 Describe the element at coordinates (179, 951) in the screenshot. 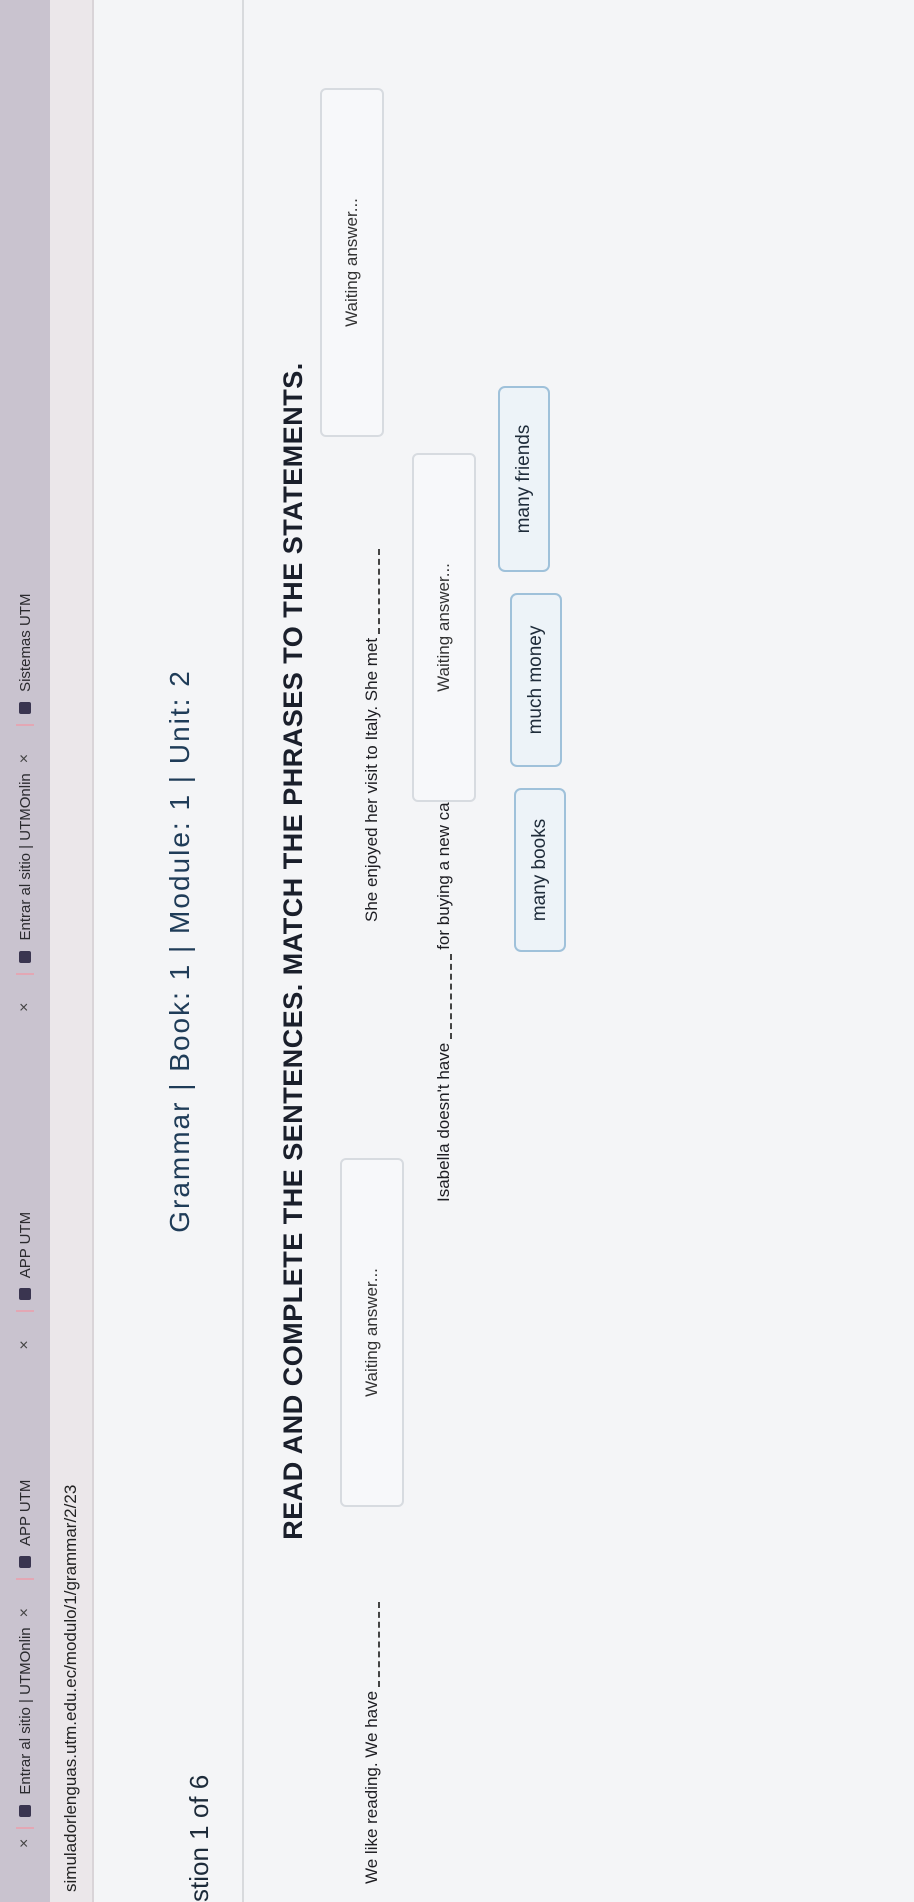

I see `page-title: Grammar | Book: 1 | Module: 1 | Unit: 2` at that location.